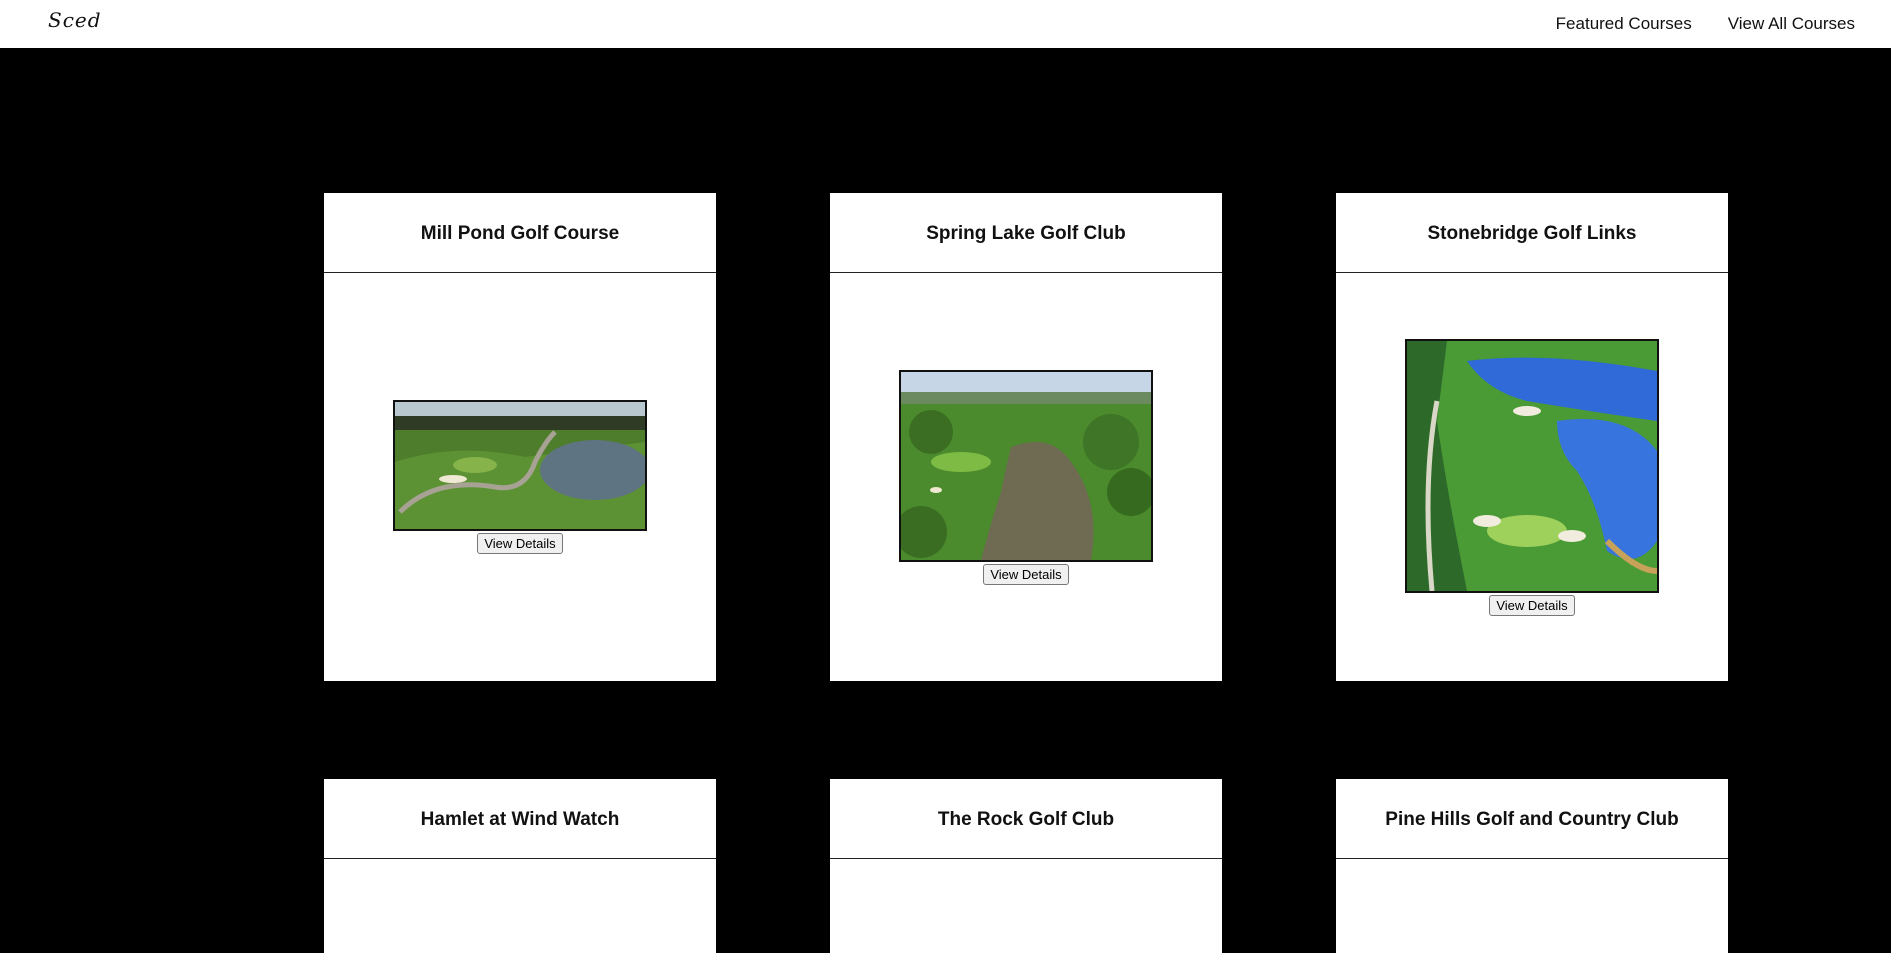 The image size is (1891, 953). Describe the element at coordinates (1026, 233) in the screenshot. I see `course-title: Spring Lake Golf Club` at that location.